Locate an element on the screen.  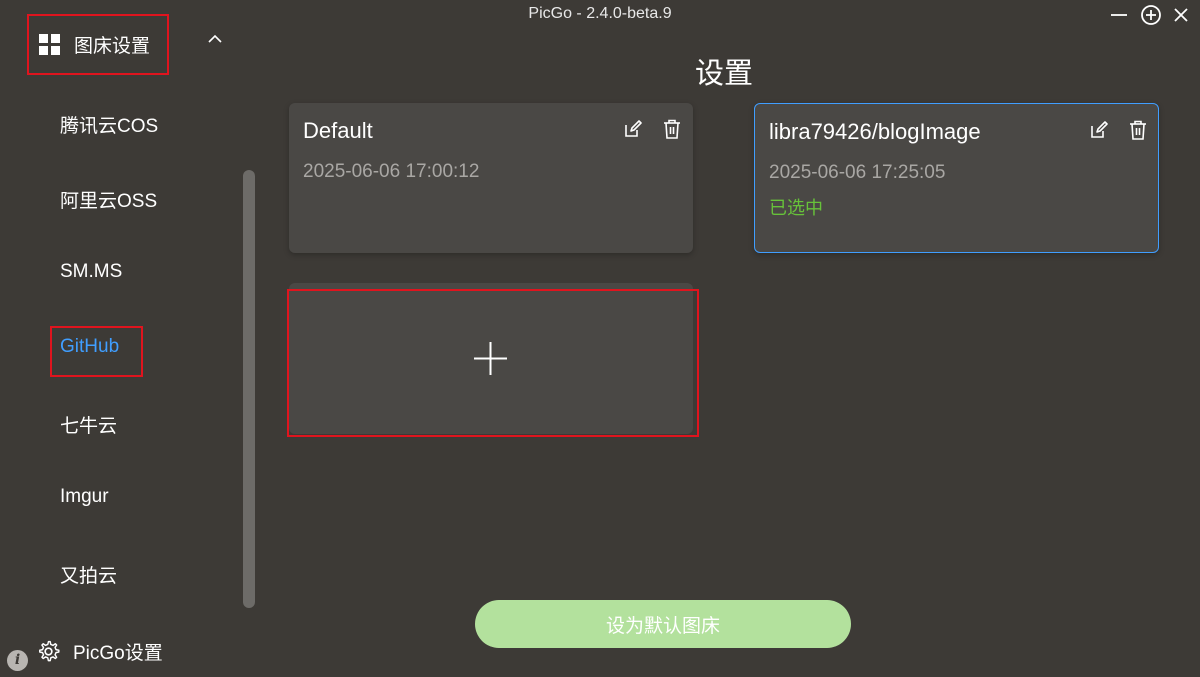
set-default-picbed-button: 设为默认图床 is located at coordinates (663, 624).